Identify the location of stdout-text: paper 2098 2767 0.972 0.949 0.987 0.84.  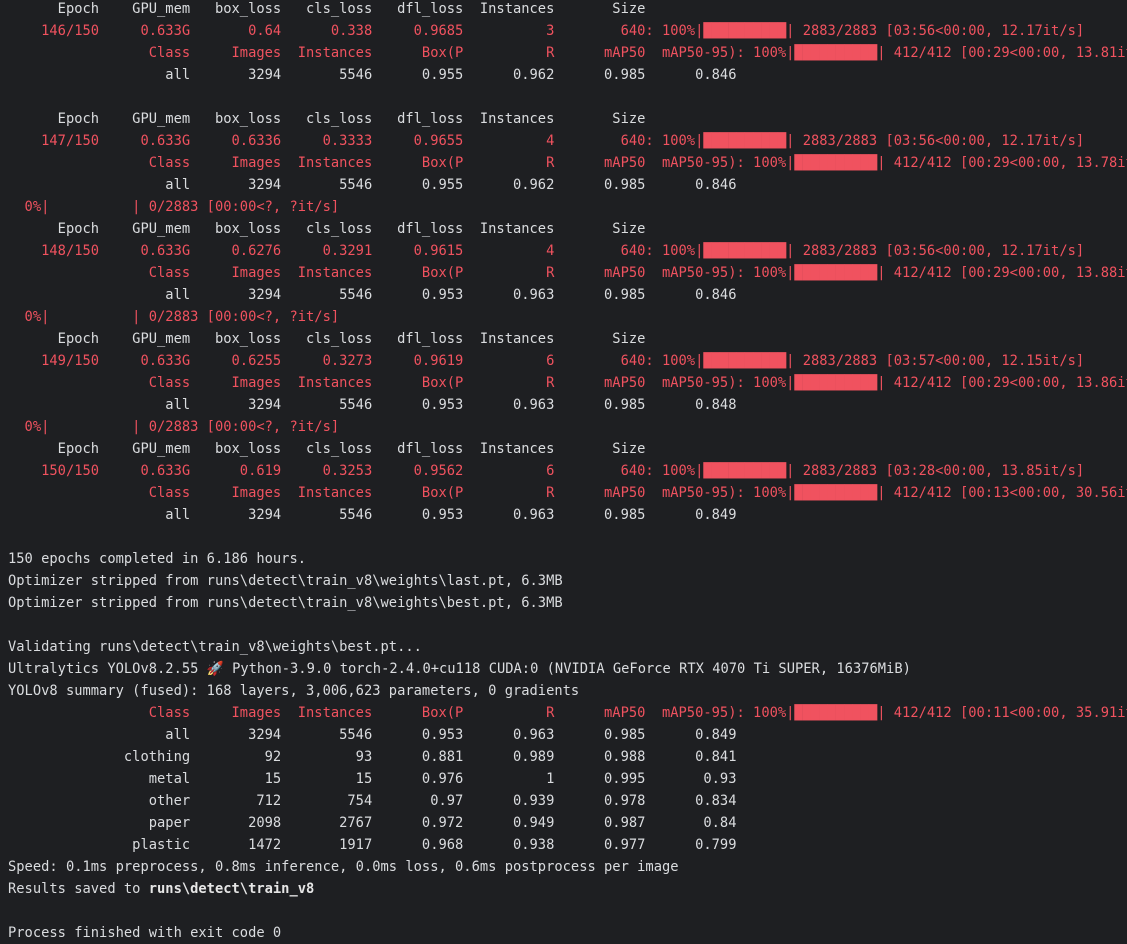
(372, 823).